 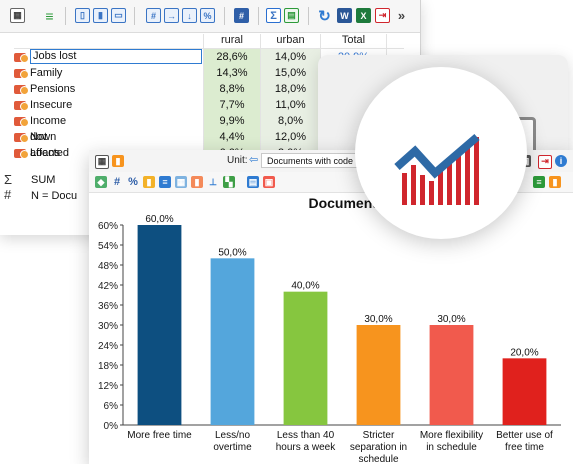 I want to click on cell-rural: 14,3%, so click(x=232, y=73).